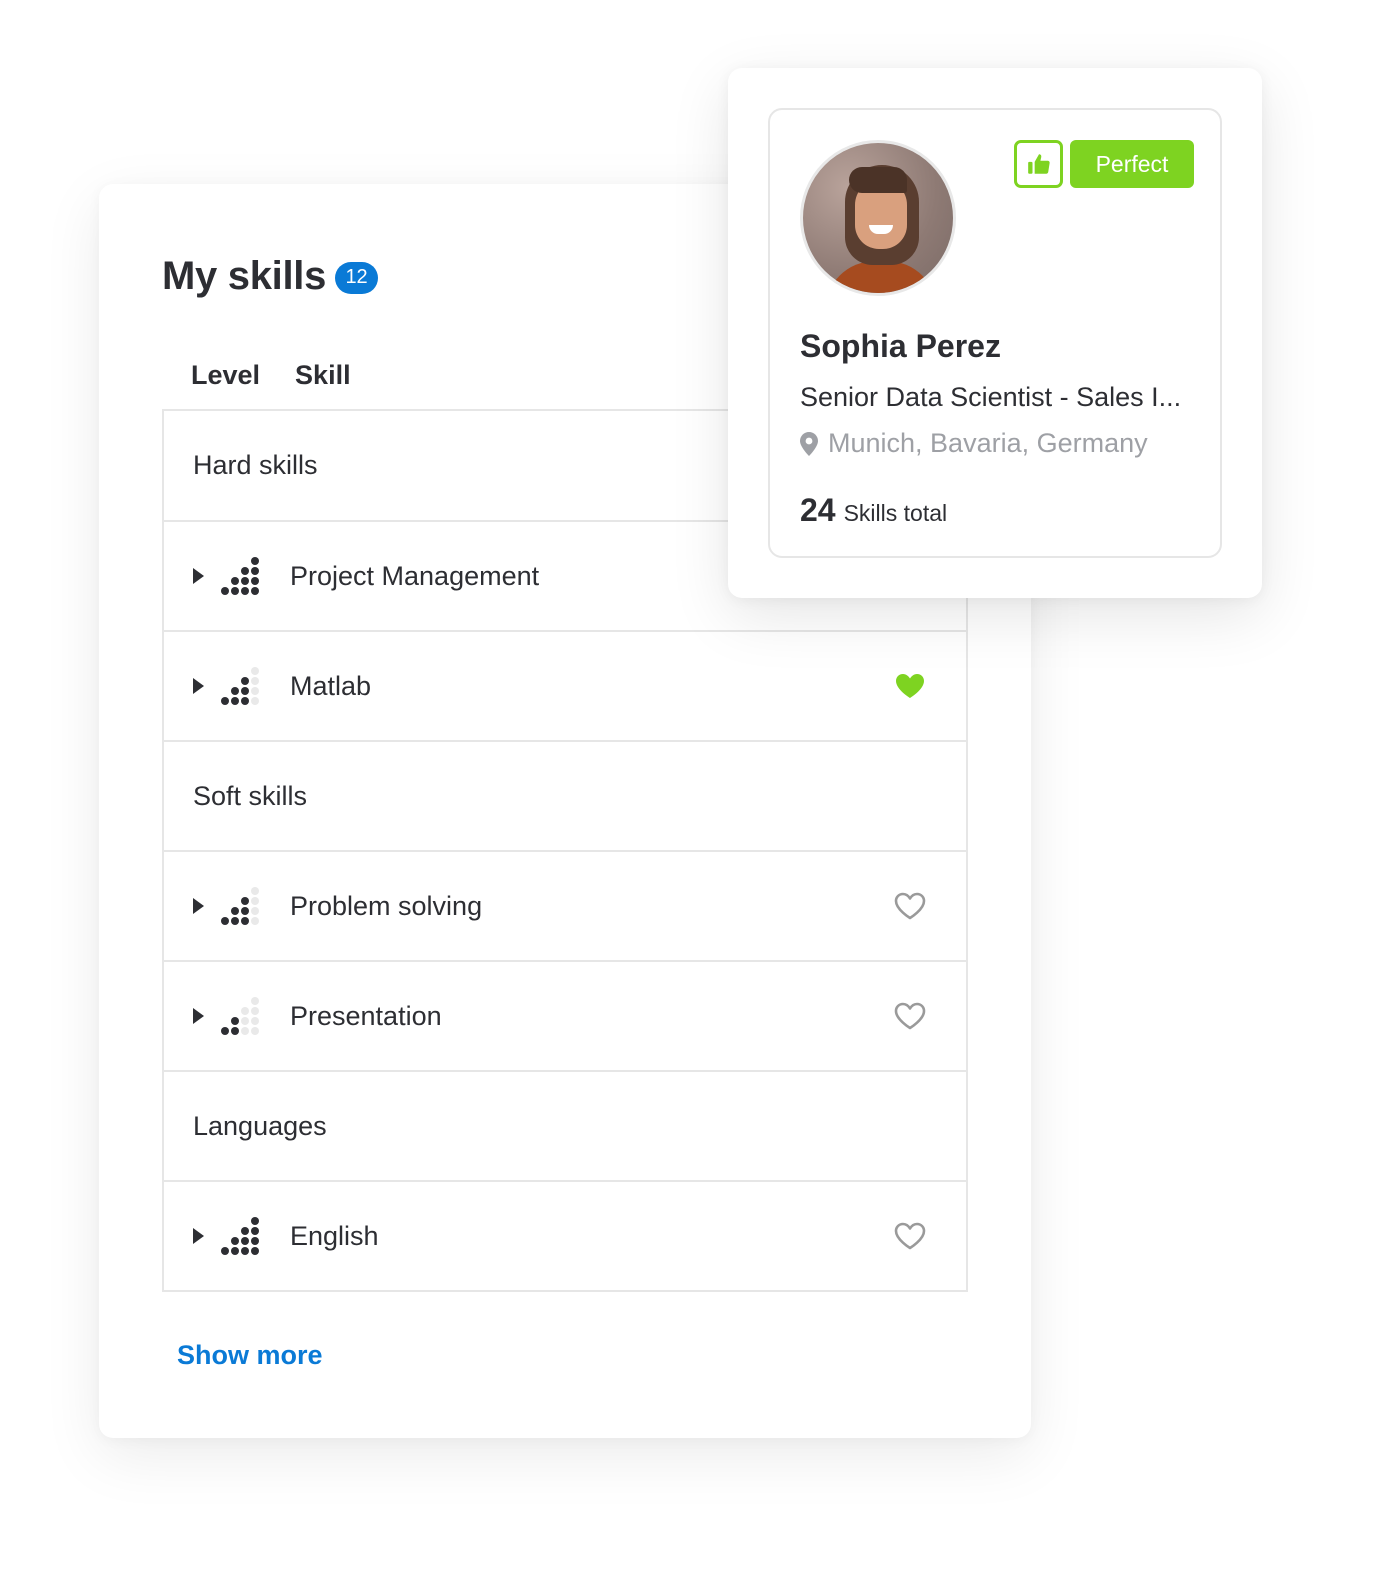 This screenshot has height=1594, width=1384. What do you see at coordinates (565, 795) in the screenshot?
I see `category-row: Soft skills` at bounding box center [565, 795].